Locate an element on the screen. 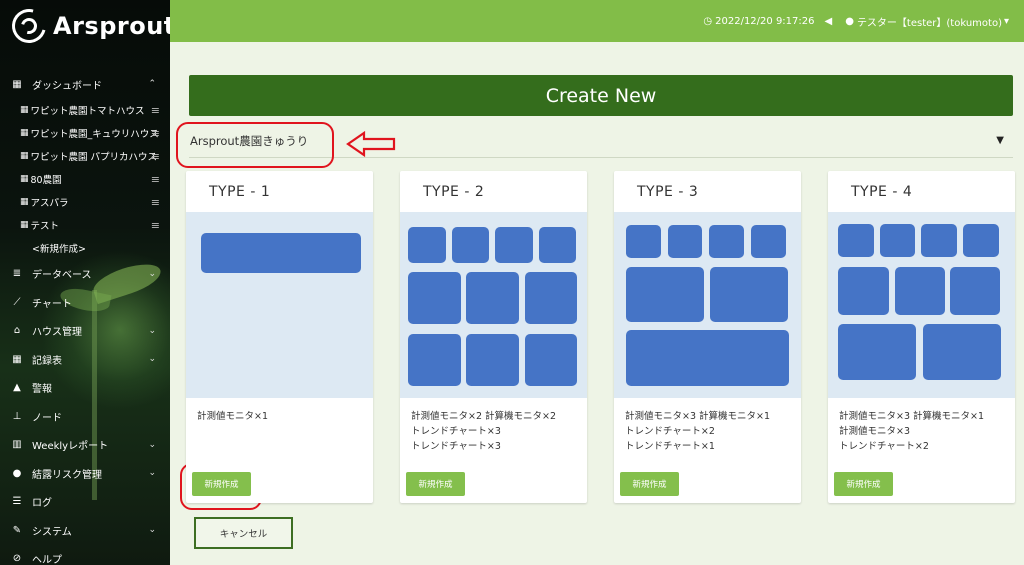  datetime-text: 2022/12/20 9:17:26 is located at coordinates (765, 21).